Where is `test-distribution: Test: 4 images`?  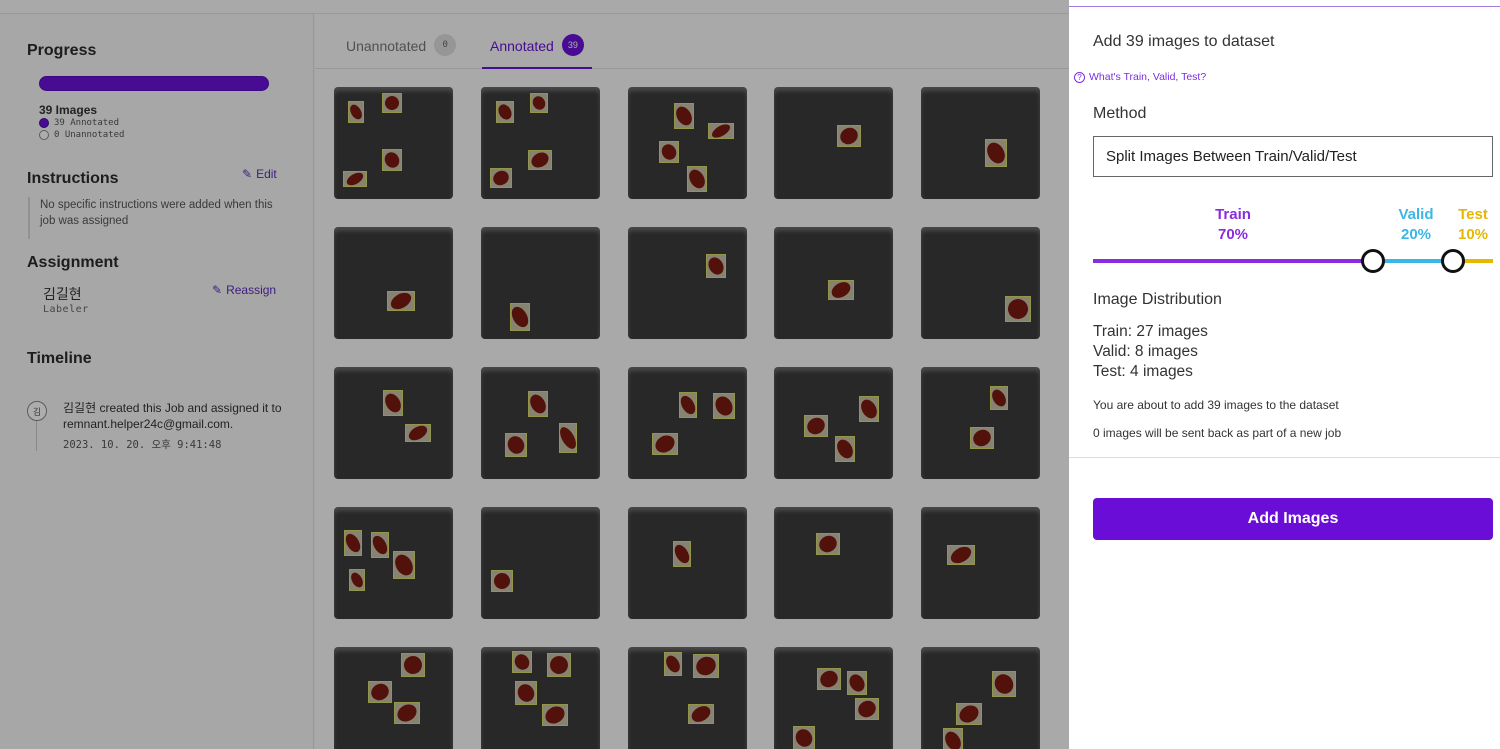 test-distribution: Test: 4 images is located at coordinates (1143, 371).